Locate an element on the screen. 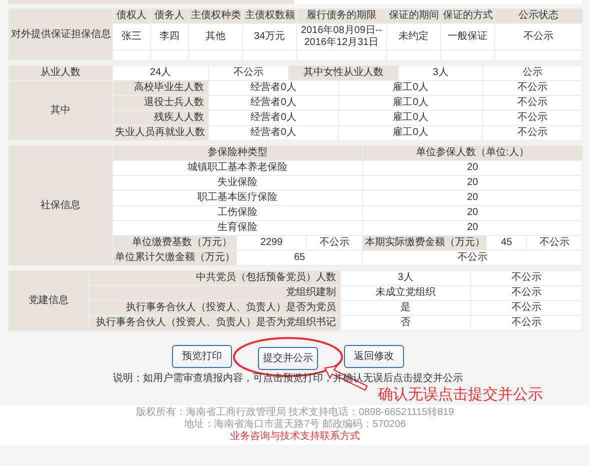  table-cell: 公示 is located at coordinates (532, 73).